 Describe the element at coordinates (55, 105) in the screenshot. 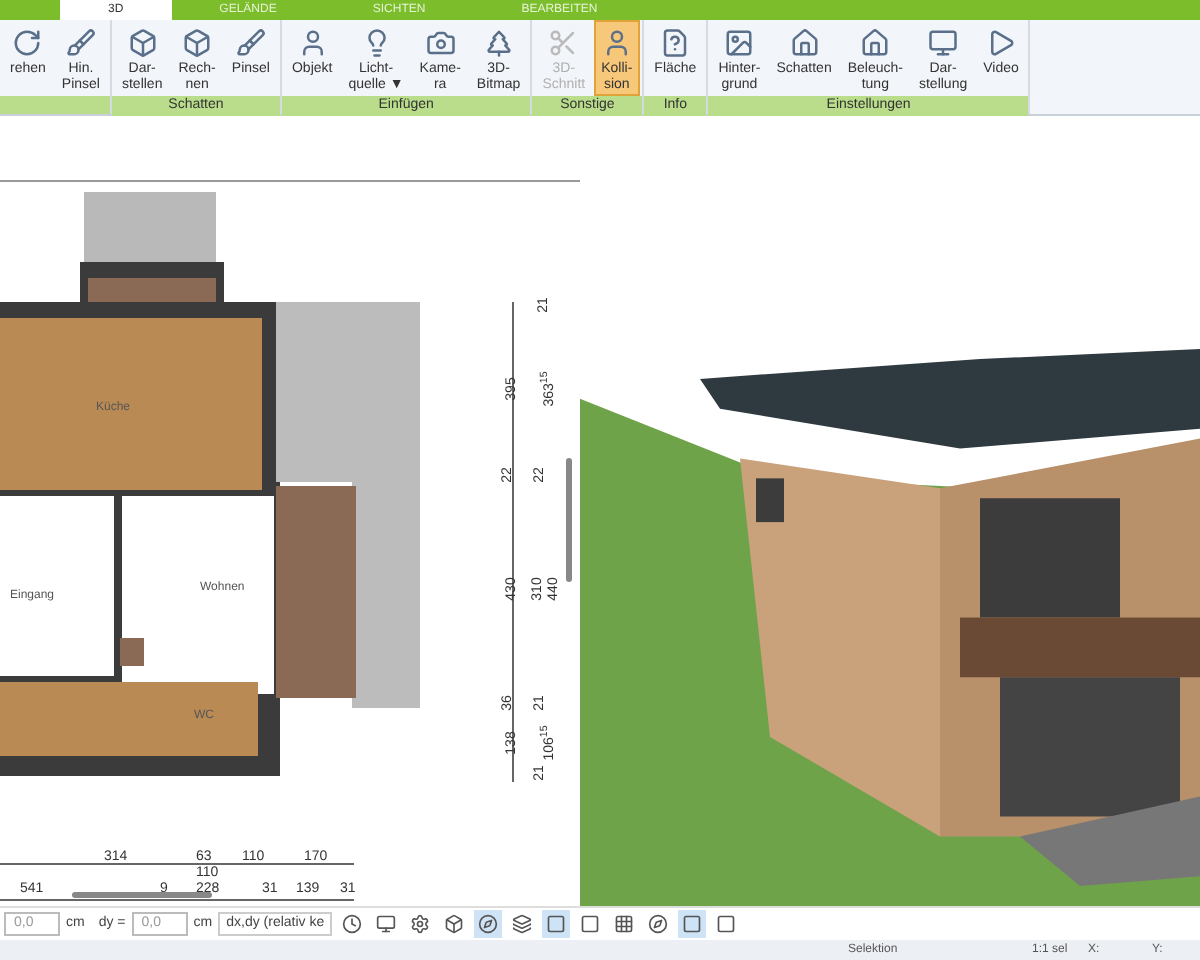

I see `ribbon-group-label-bar` at that location.